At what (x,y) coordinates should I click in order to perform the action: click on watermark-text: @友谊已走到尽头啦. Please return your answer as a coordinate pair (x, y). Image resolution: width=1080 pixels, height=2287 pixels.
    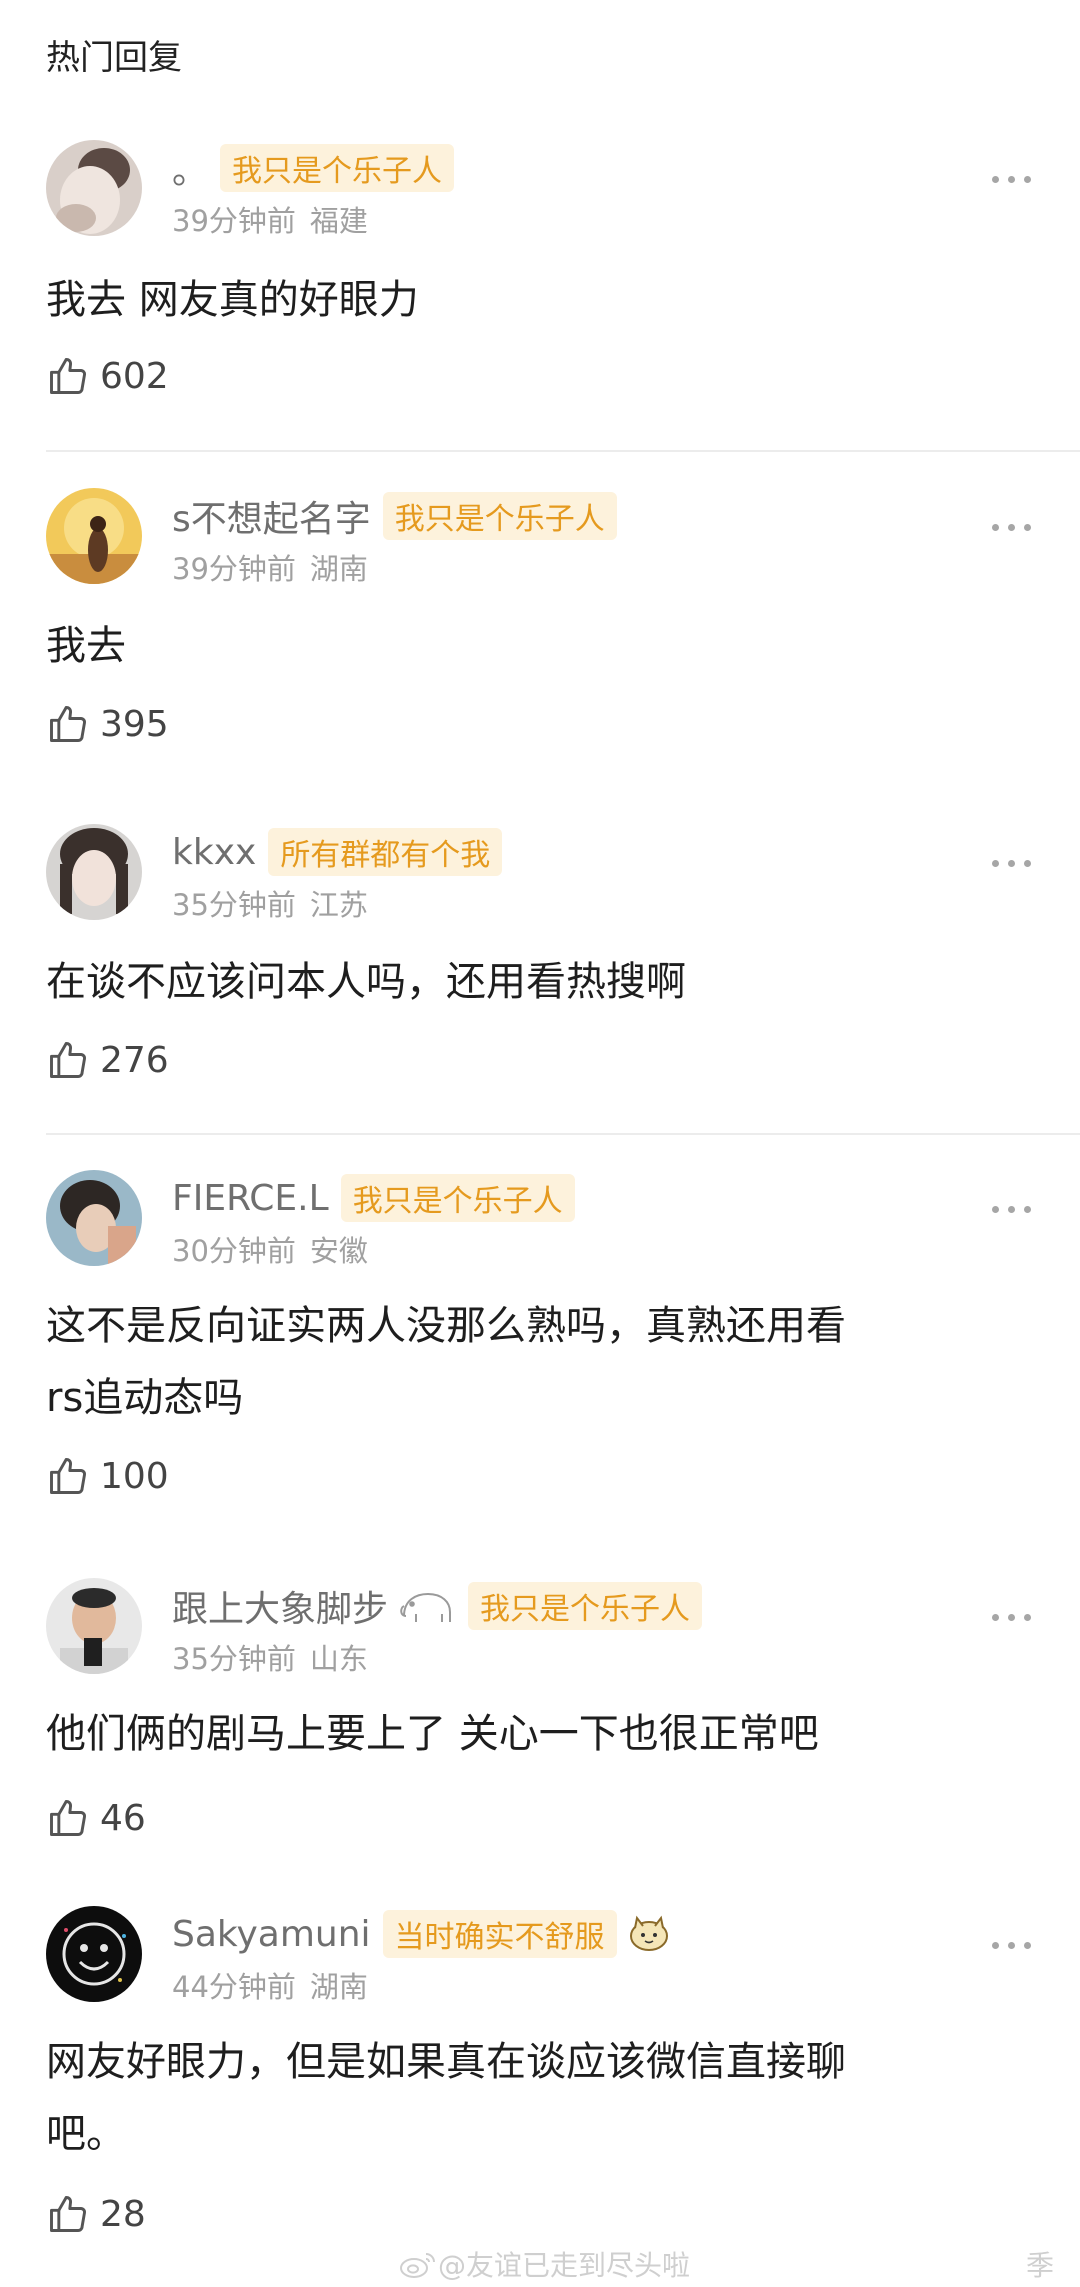
    Looking at the image, I should click on (564, 2265).